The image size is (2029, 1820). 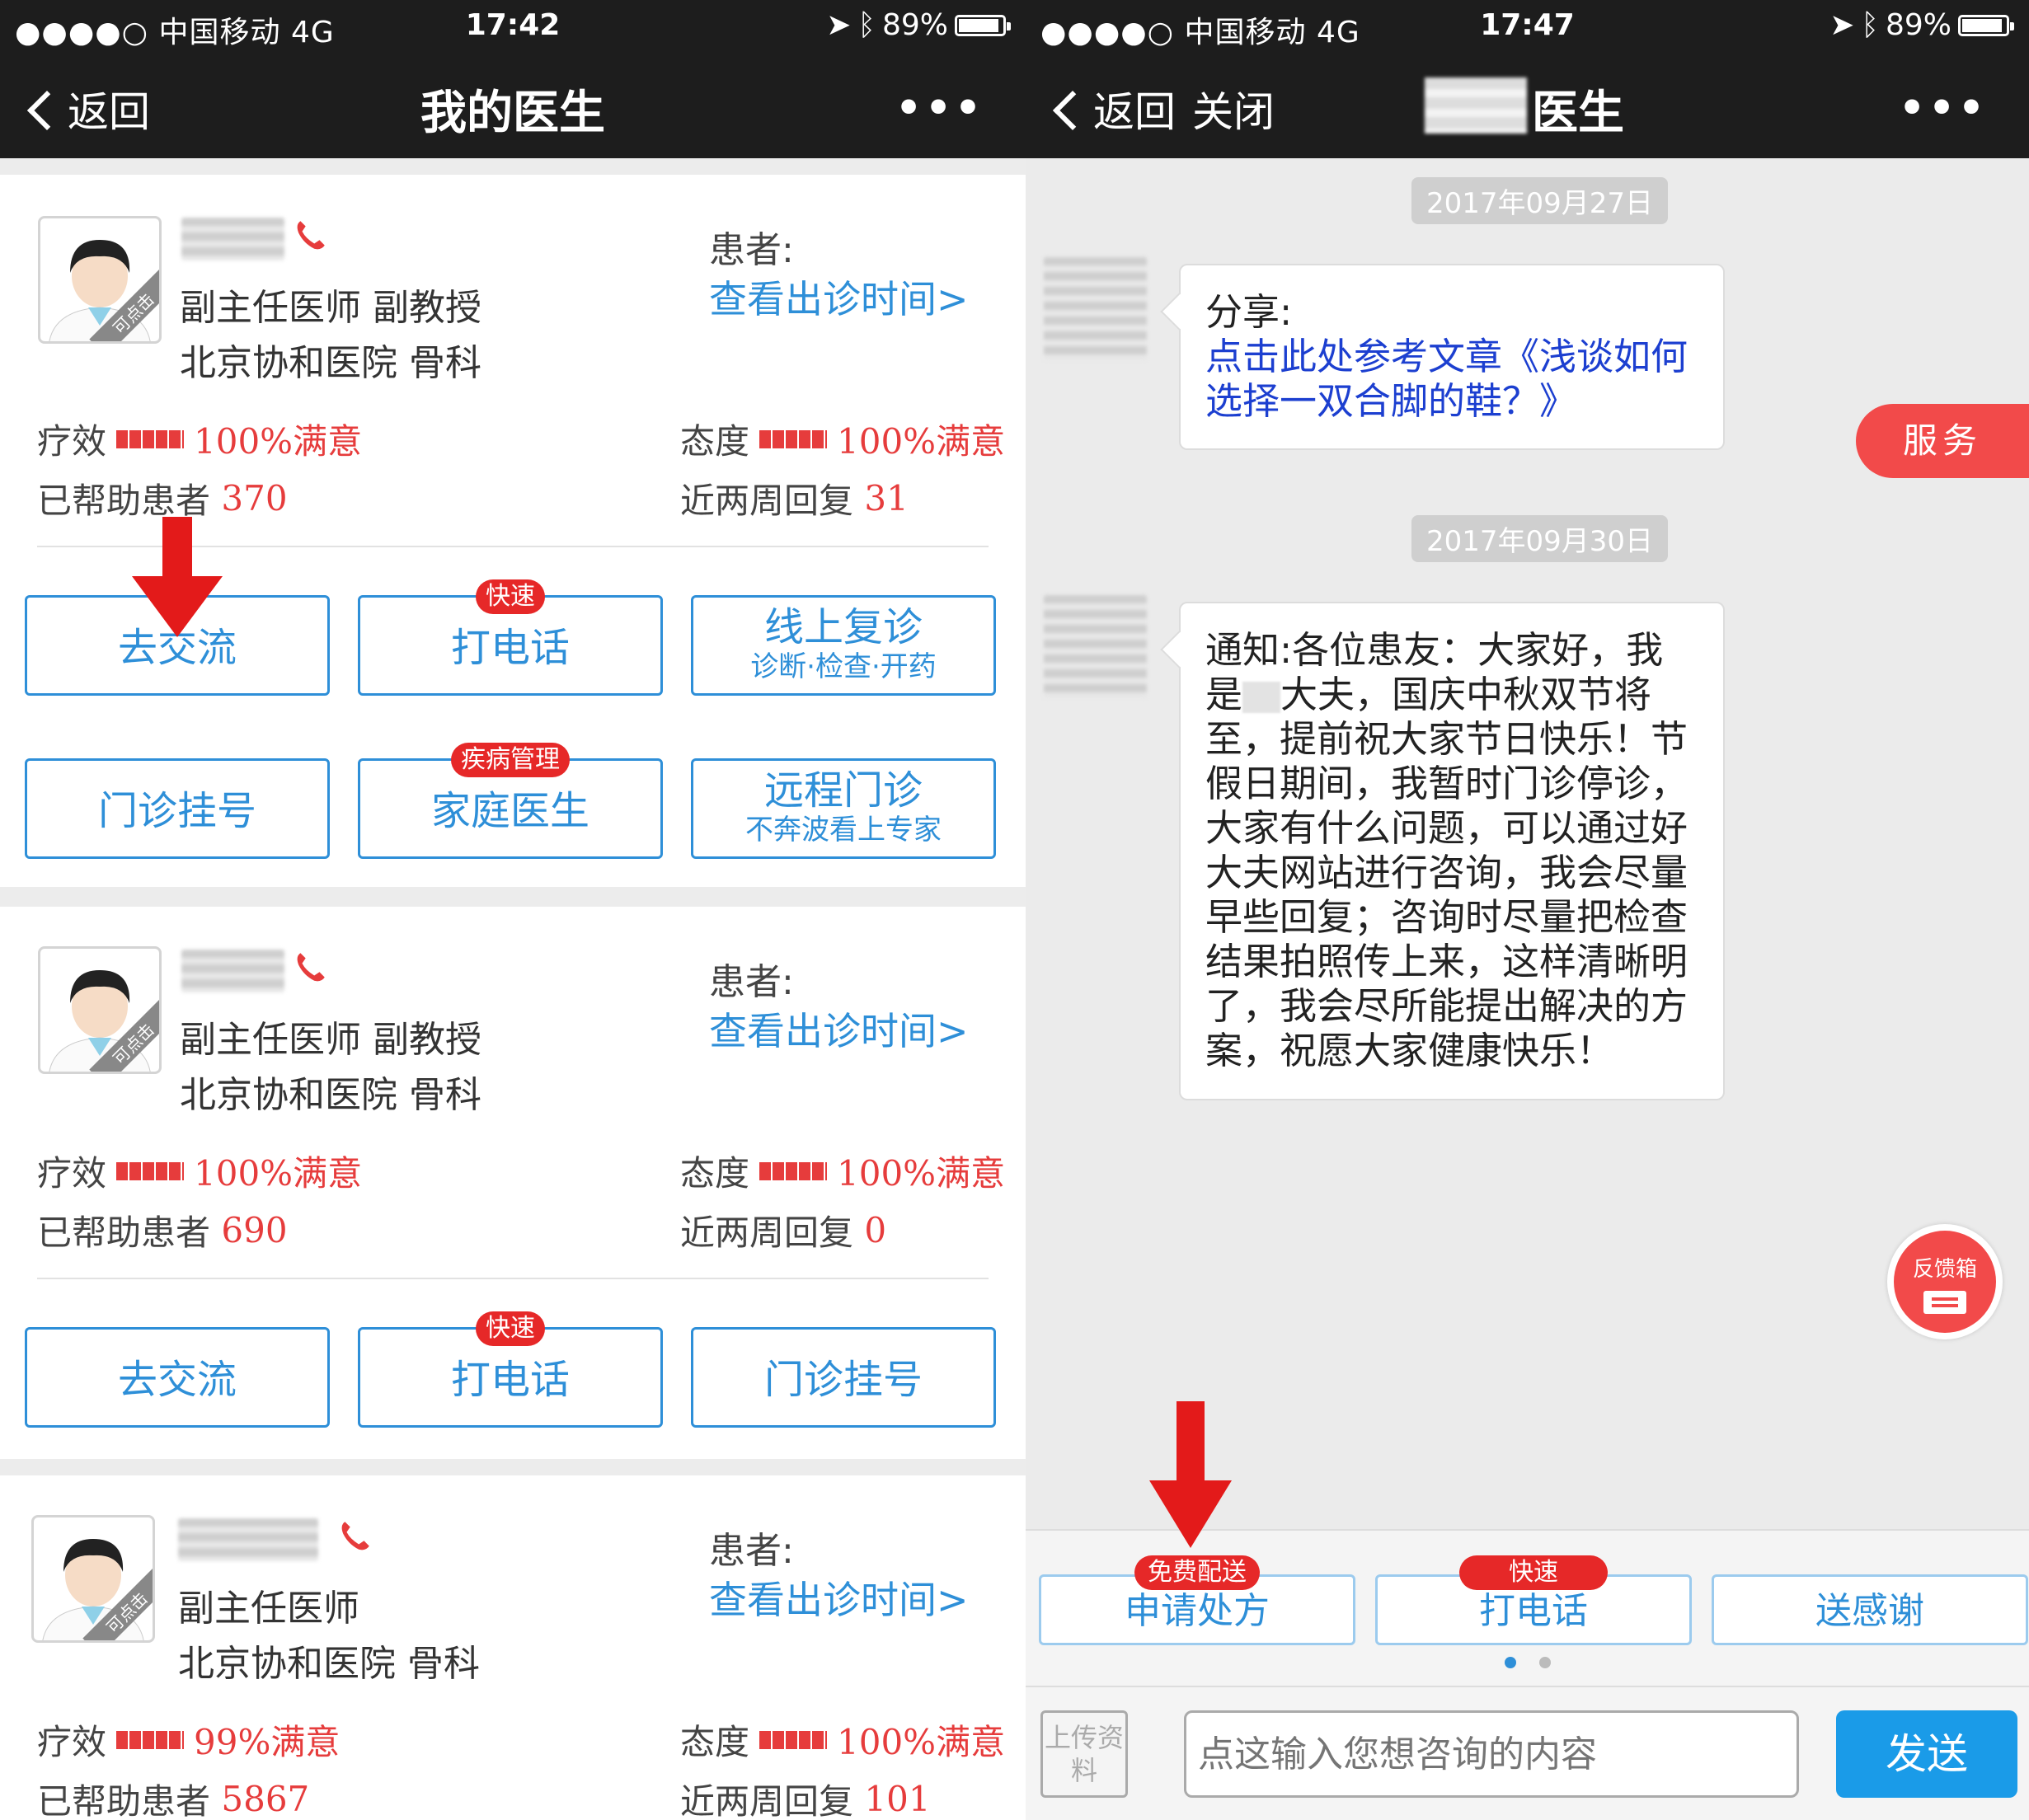 What do you see at coordinates (843, 808) in the screenshot?
I see `remote-clinic-button: 远程门诊 不奔波看上专家` at bounding box center [843, 808].